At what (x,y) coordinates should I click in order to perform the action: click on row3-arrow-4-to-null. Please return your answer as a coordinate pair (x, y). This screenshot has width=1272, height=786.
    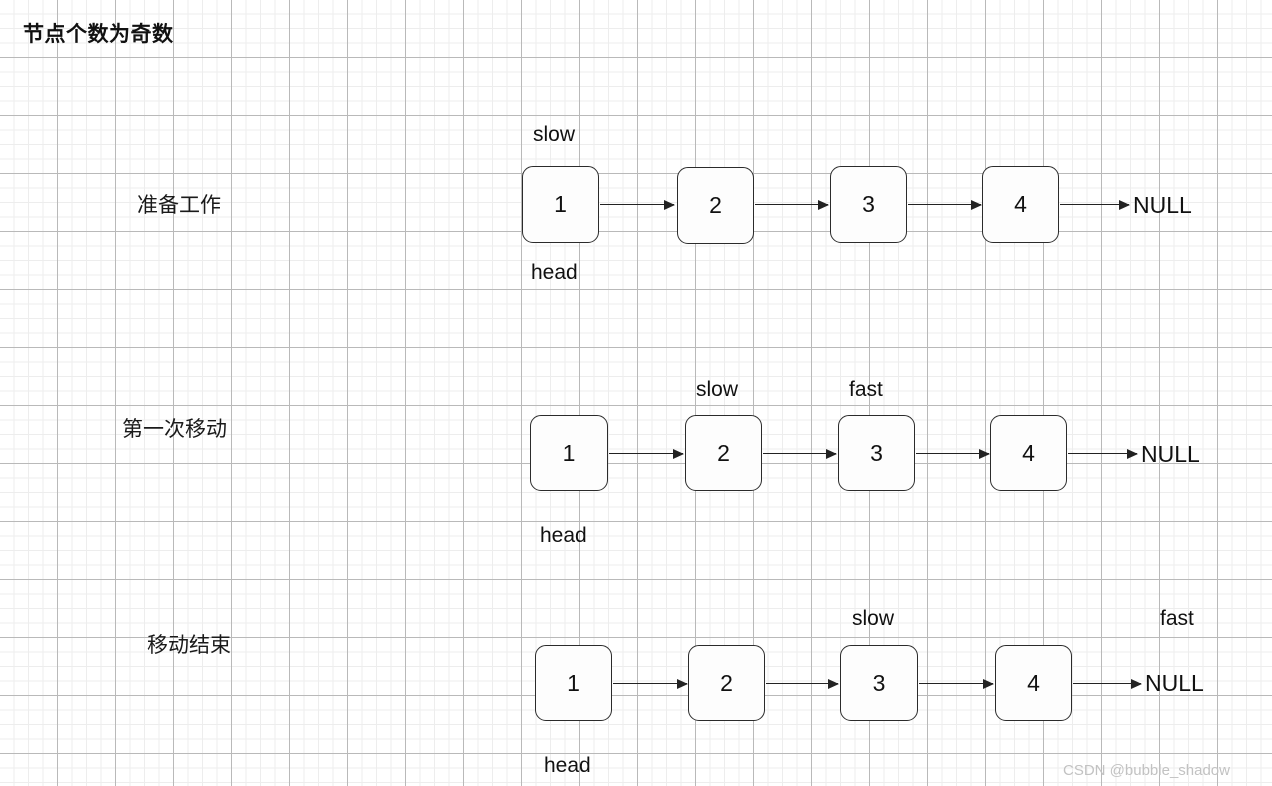
    Looking at the image, I should click on (1107, 683).